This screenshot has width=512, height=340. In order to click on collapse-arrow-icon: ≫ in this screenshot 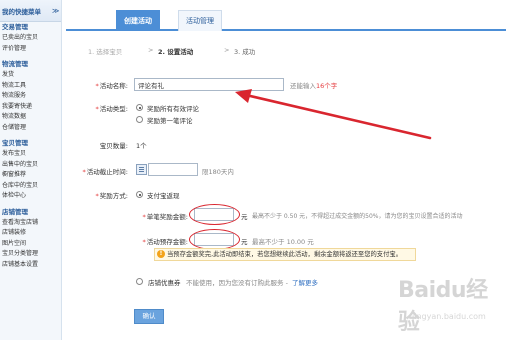, I will do `click(56, 11)`.